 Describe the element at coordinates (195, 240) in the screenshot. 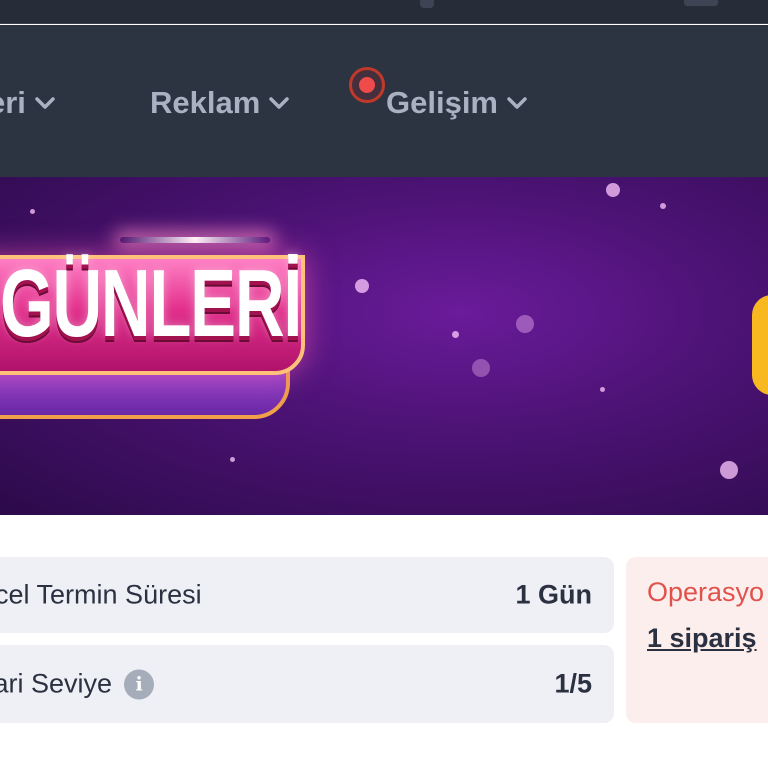

I see `light-streak` at that location.